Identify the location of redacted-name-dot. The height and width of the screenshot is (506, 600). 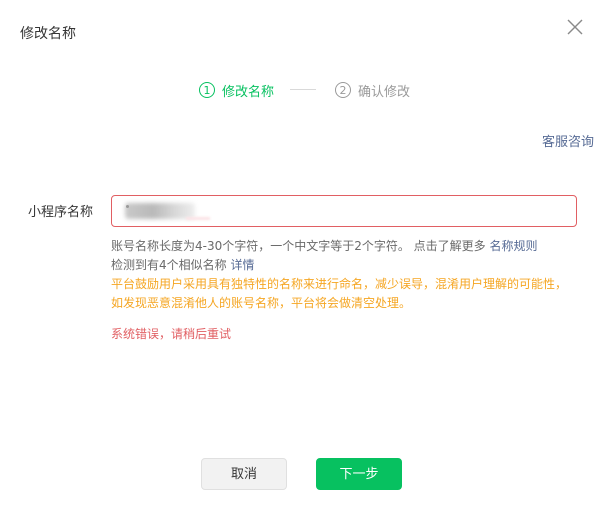
(127, 206).